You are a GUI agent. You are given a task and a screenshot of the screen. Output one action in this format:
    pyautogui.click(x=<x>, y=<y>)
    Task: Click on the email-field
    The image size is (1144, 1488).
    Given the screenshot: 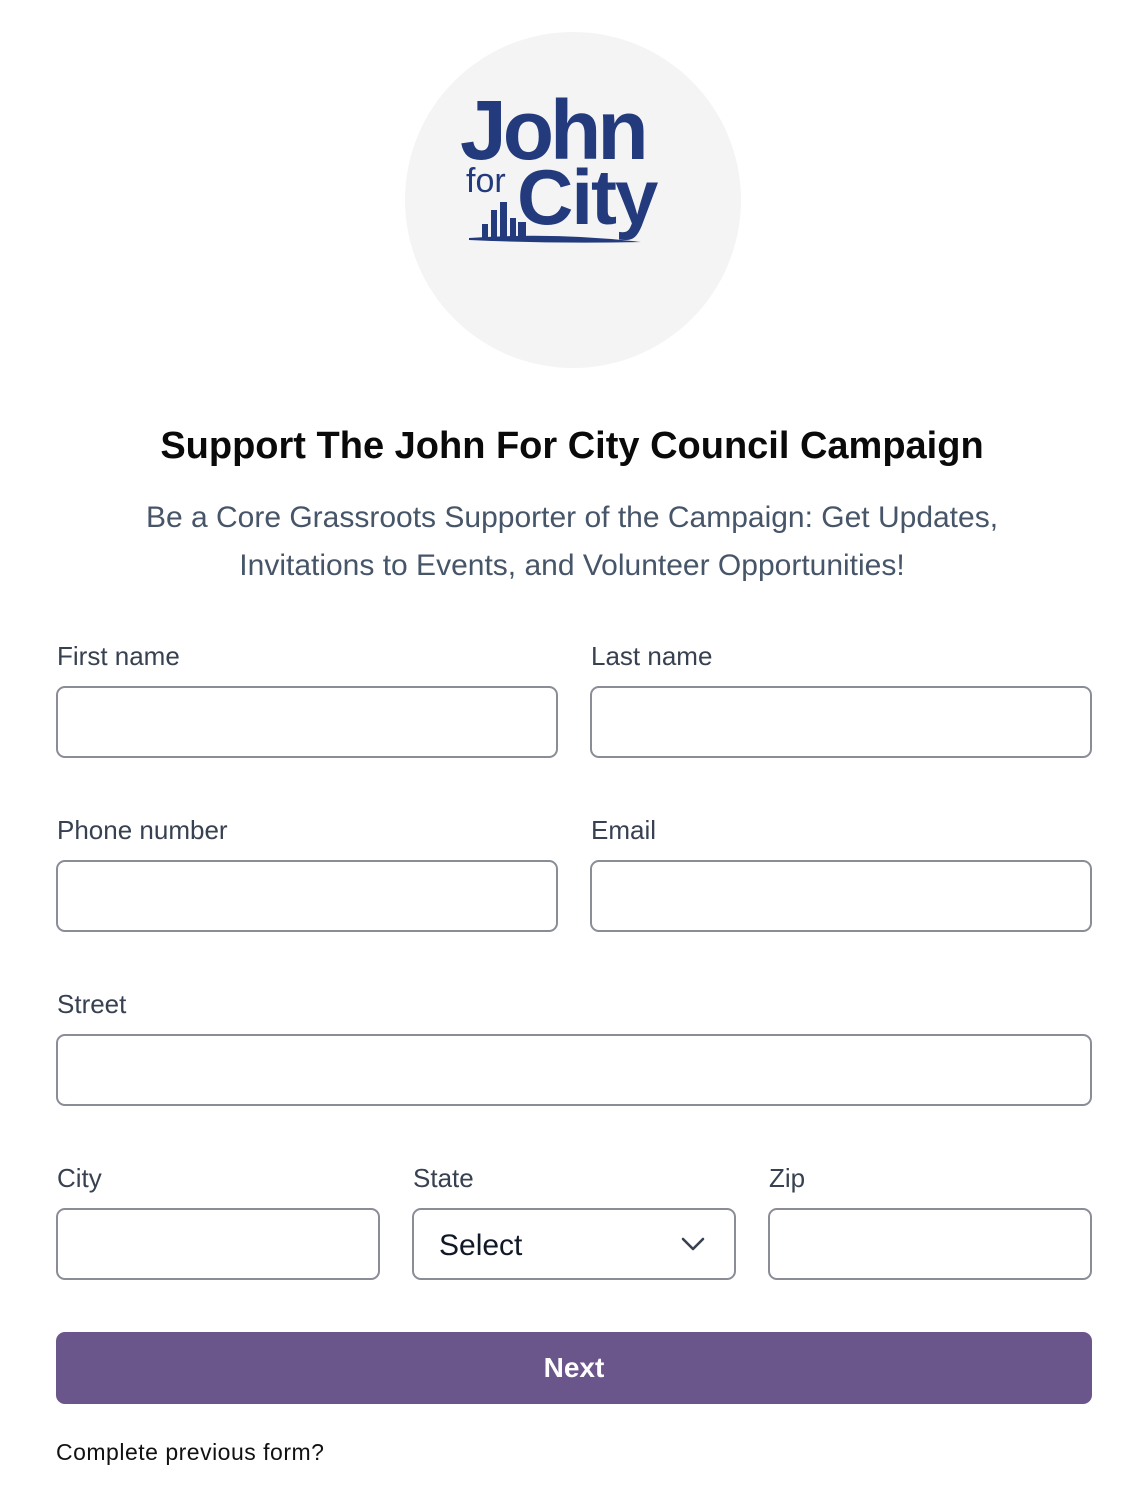 What is the action you would take?
    pyautogui.click(x=841, y=896)
    